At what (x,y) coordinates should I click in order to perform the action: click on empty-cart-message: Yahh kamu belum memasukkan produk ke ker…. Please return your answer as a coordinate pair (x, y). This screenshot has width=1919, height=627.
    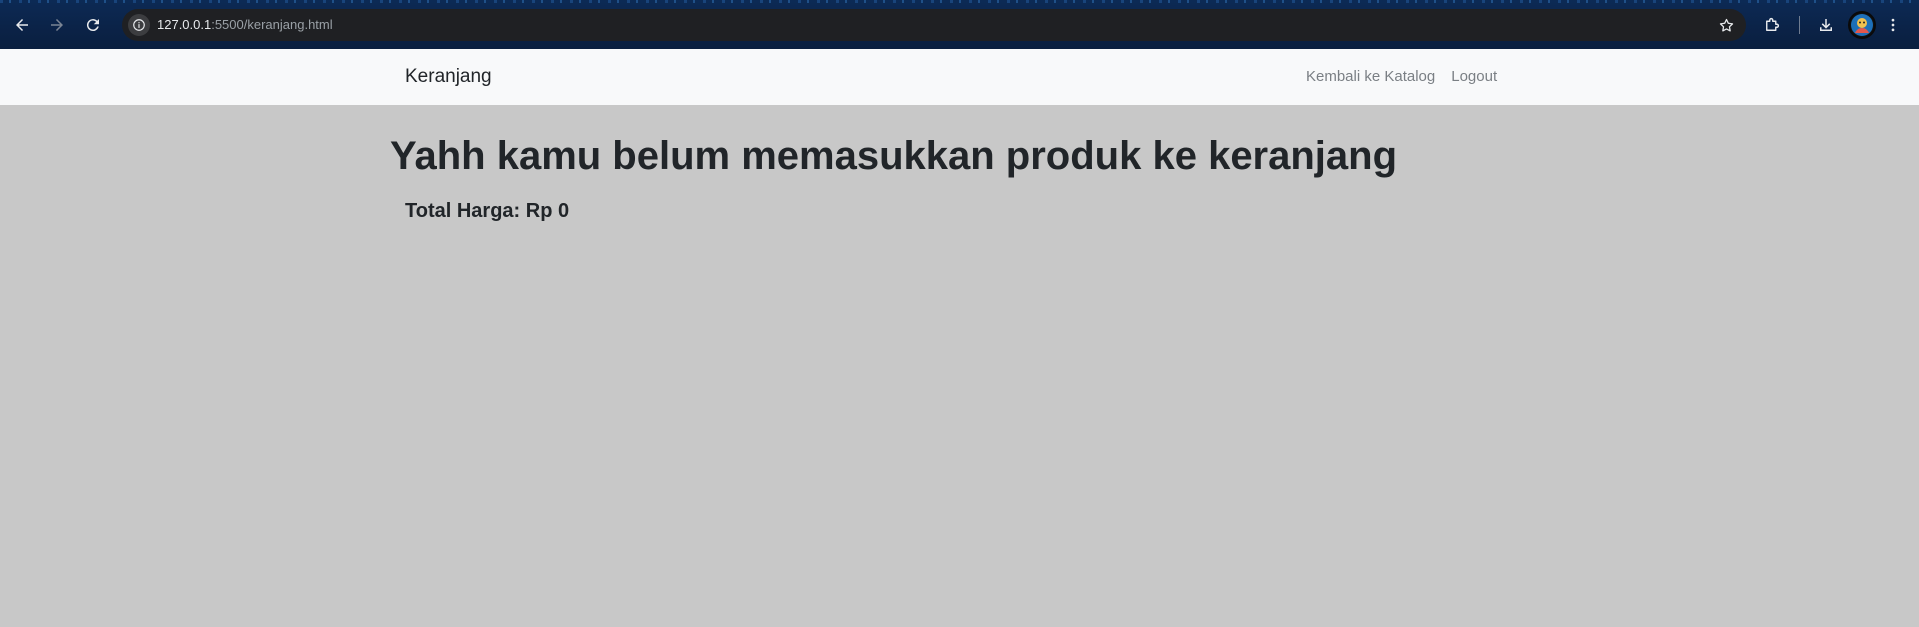
    Looking at the image, I should click on (894, 156).